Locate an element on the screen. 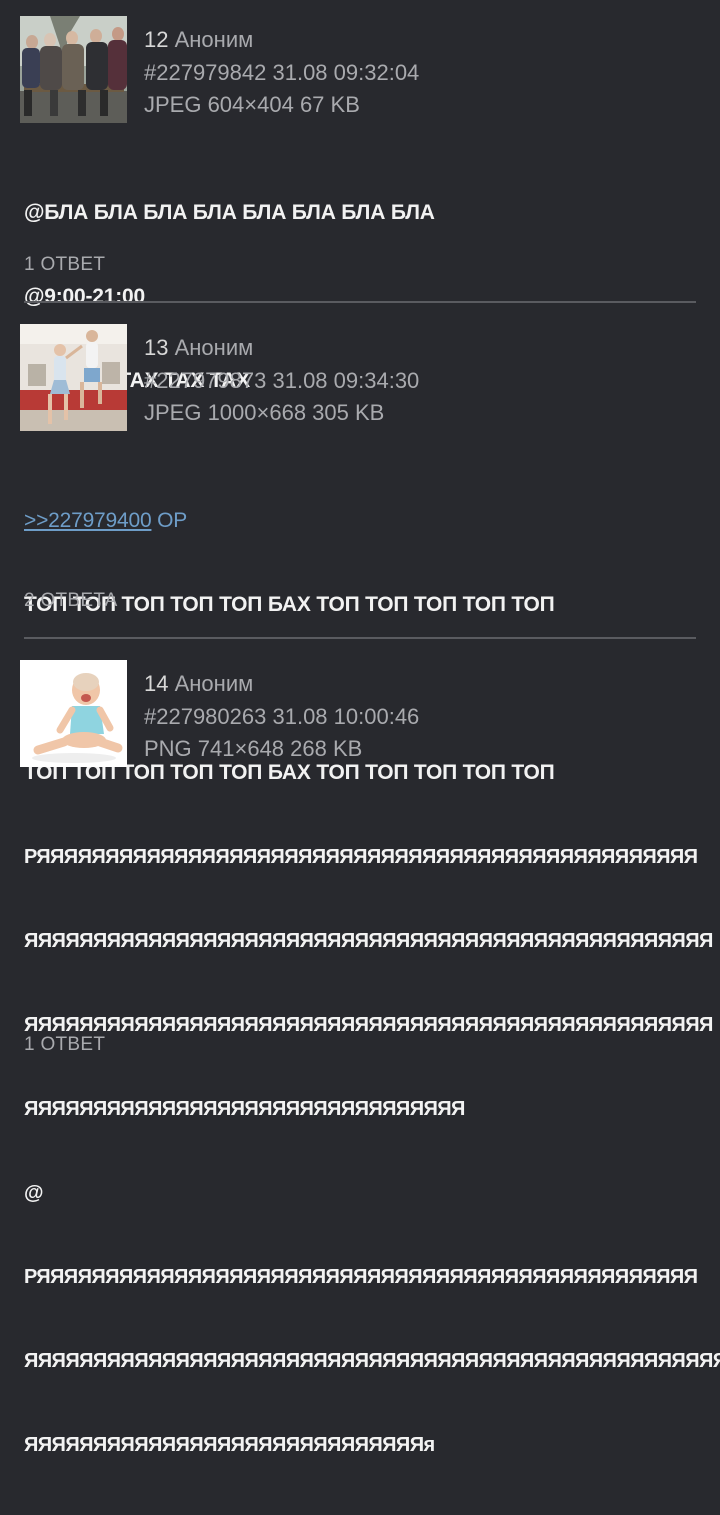 The height and width of the screenshot is (1515, 720). op-tag: OP is located at coordinates (172, 520).